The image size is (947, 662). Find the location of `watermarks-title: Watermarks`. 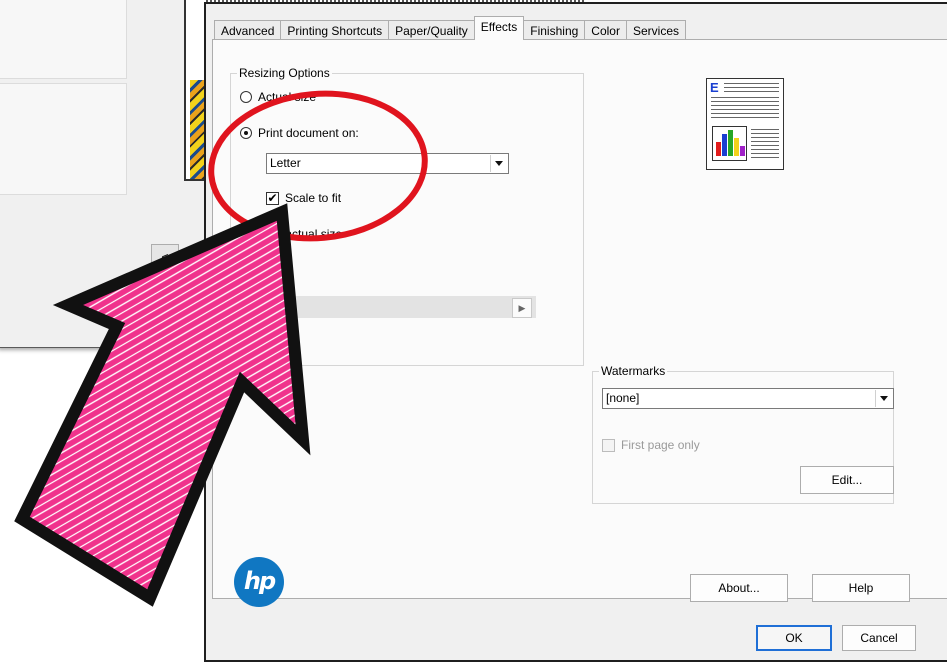

watermarks-title: Watermarks is located at coordinates (633, 371).